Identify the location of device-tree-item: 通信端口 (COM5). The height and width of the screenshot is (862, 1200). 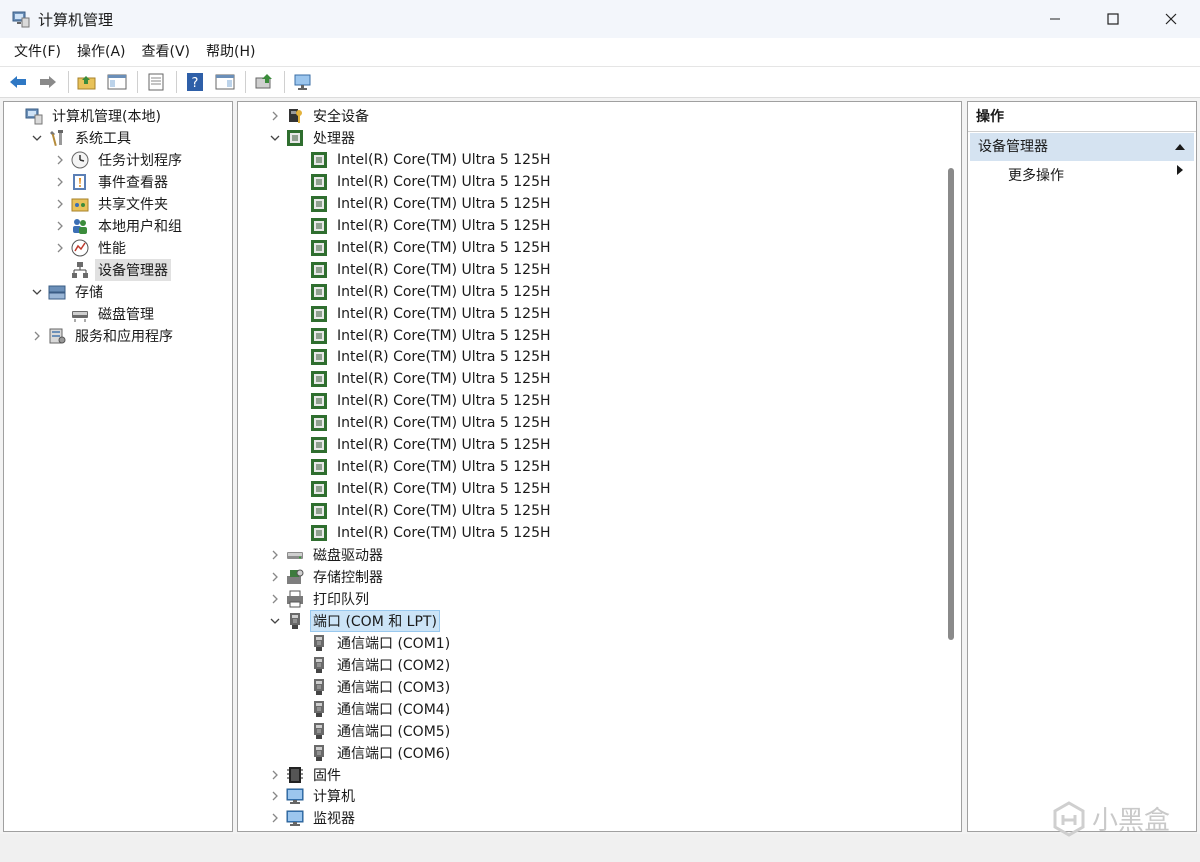
(372, 731).